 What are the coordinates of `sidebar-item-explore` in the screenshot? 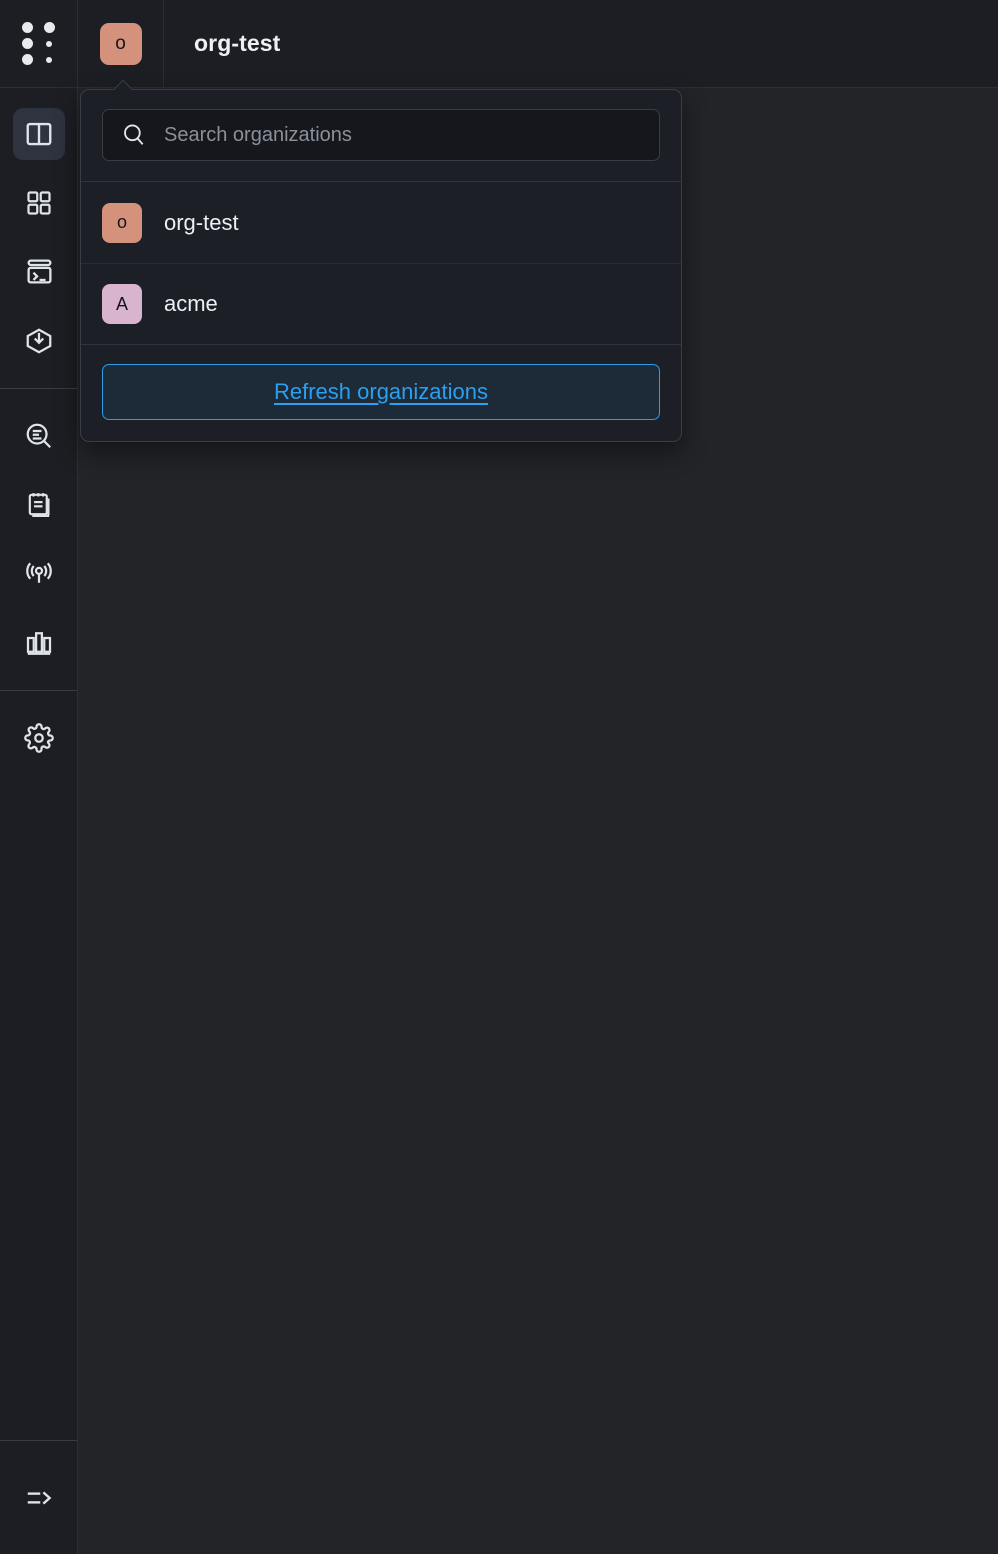 It's located at (39, 435).